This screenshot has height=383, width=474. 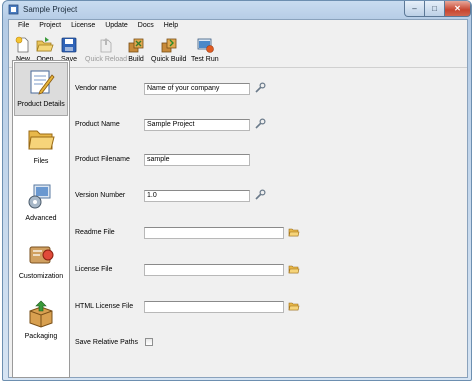 I want to click on readme-file-row: Readme File, so click(x=270, y=233).